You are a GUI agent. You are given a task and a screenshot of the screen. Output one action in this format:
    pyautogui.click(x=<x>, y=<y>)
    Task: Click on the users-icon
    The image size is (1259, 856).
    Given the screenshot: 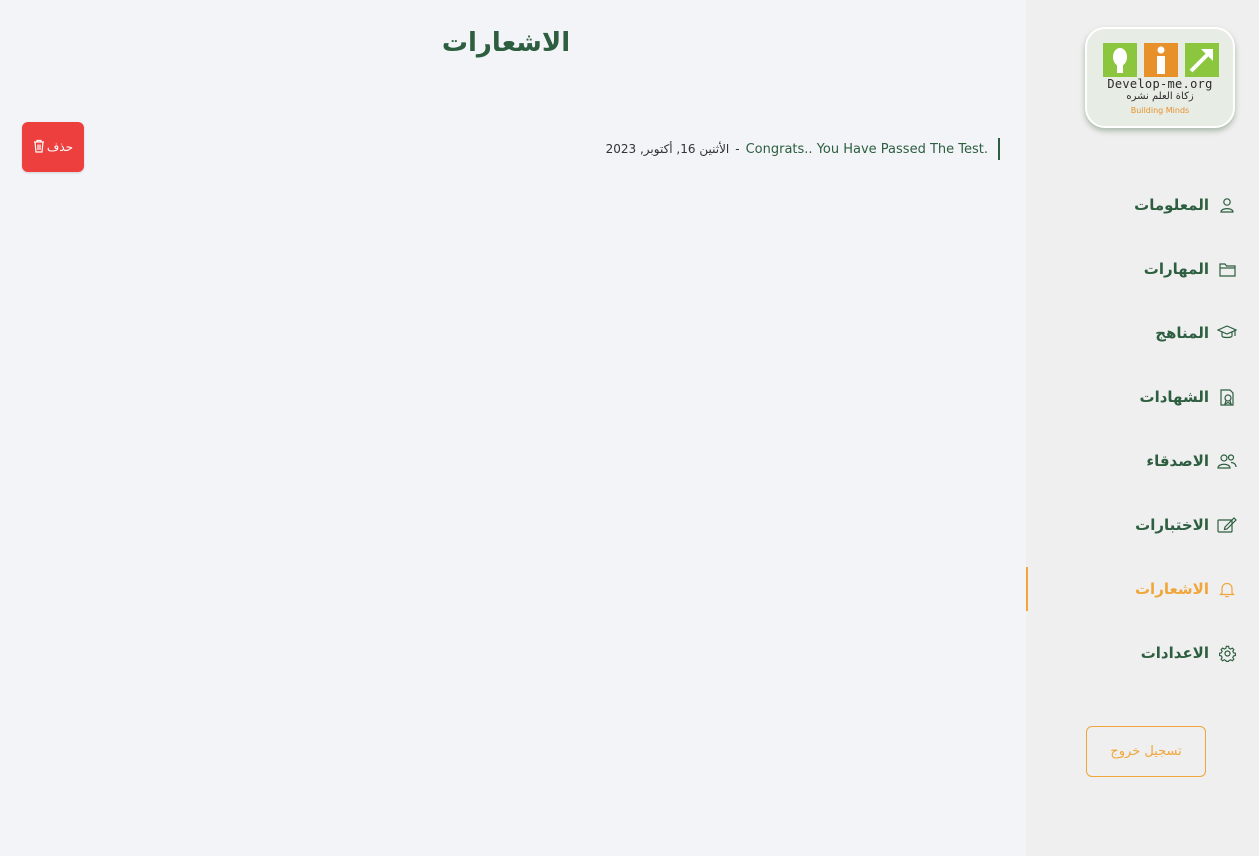 What is the action you would take?
    pyautogui.click(x=1227, y=461)
    